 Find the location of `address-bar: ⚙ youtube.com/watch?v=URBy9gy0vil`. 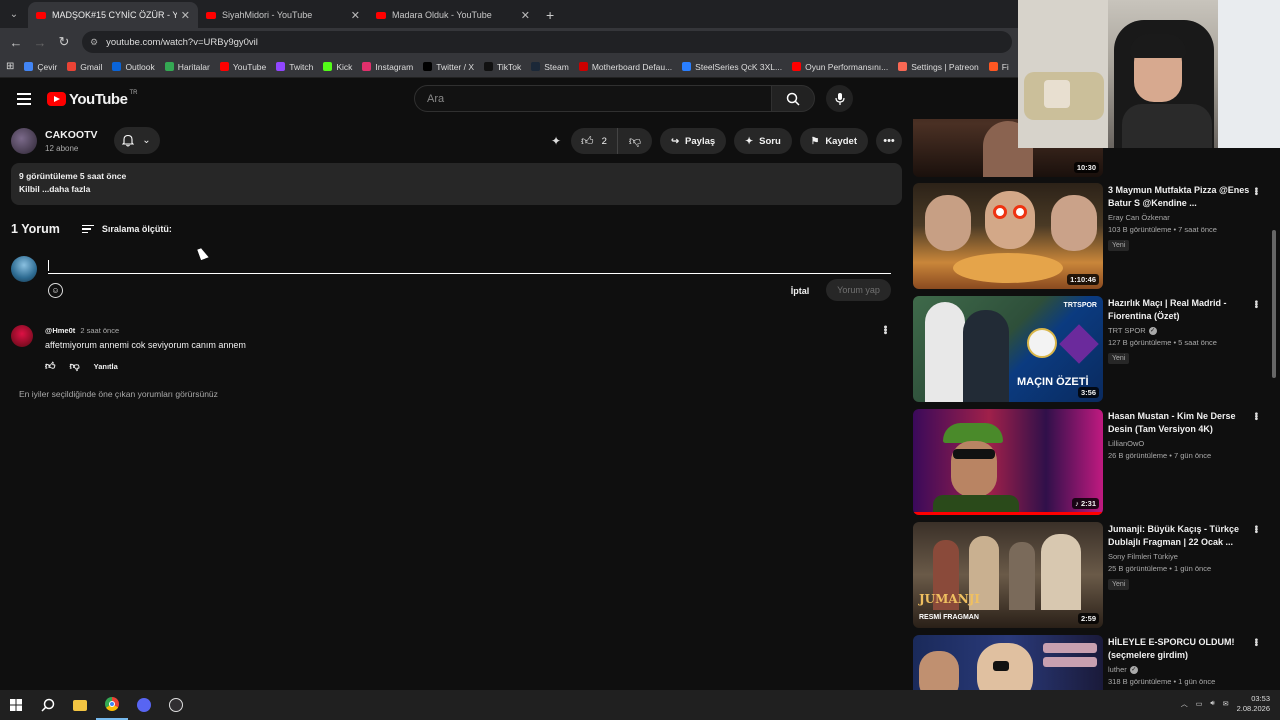

address-bar: ⚙ youtube.com/watch?v=URBy9gy0vil is located at coordinates (547, 42).